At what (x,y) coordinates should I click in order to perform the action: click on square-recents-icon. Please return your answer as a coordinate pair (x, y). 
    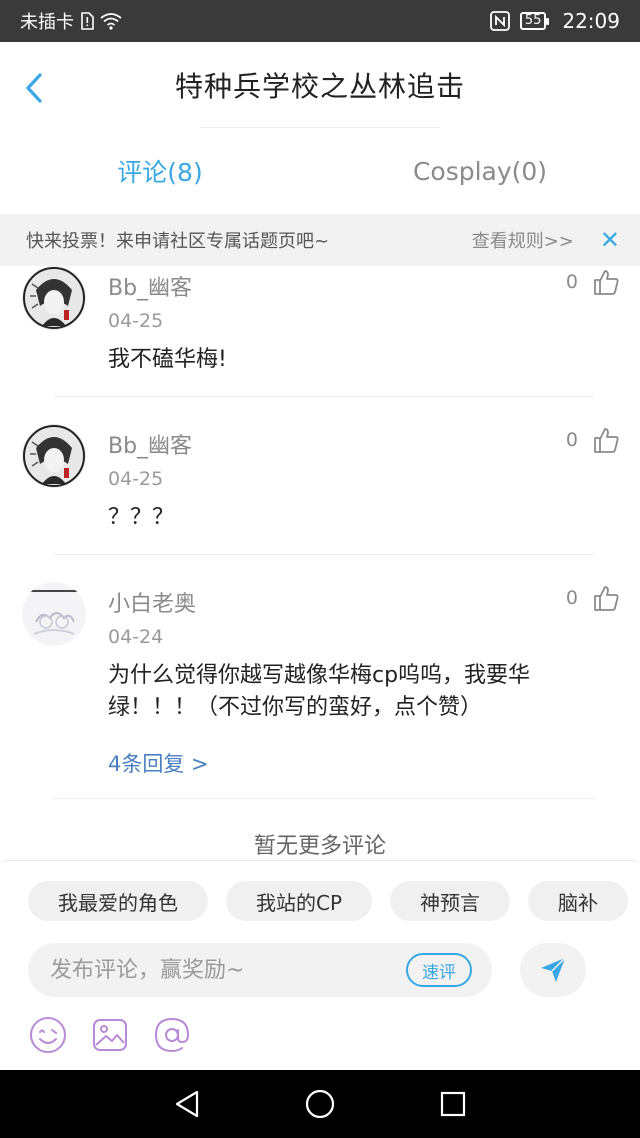
    Looking at the image, I should click on (453, 1104).